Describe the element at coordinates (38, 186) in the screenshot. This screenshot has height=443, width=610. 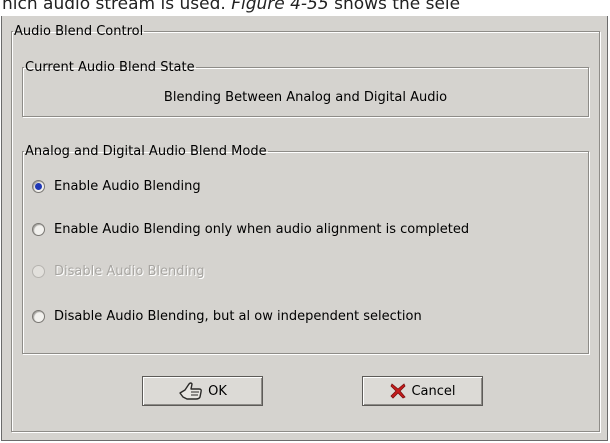
I see `radio-button-selected` at that location.